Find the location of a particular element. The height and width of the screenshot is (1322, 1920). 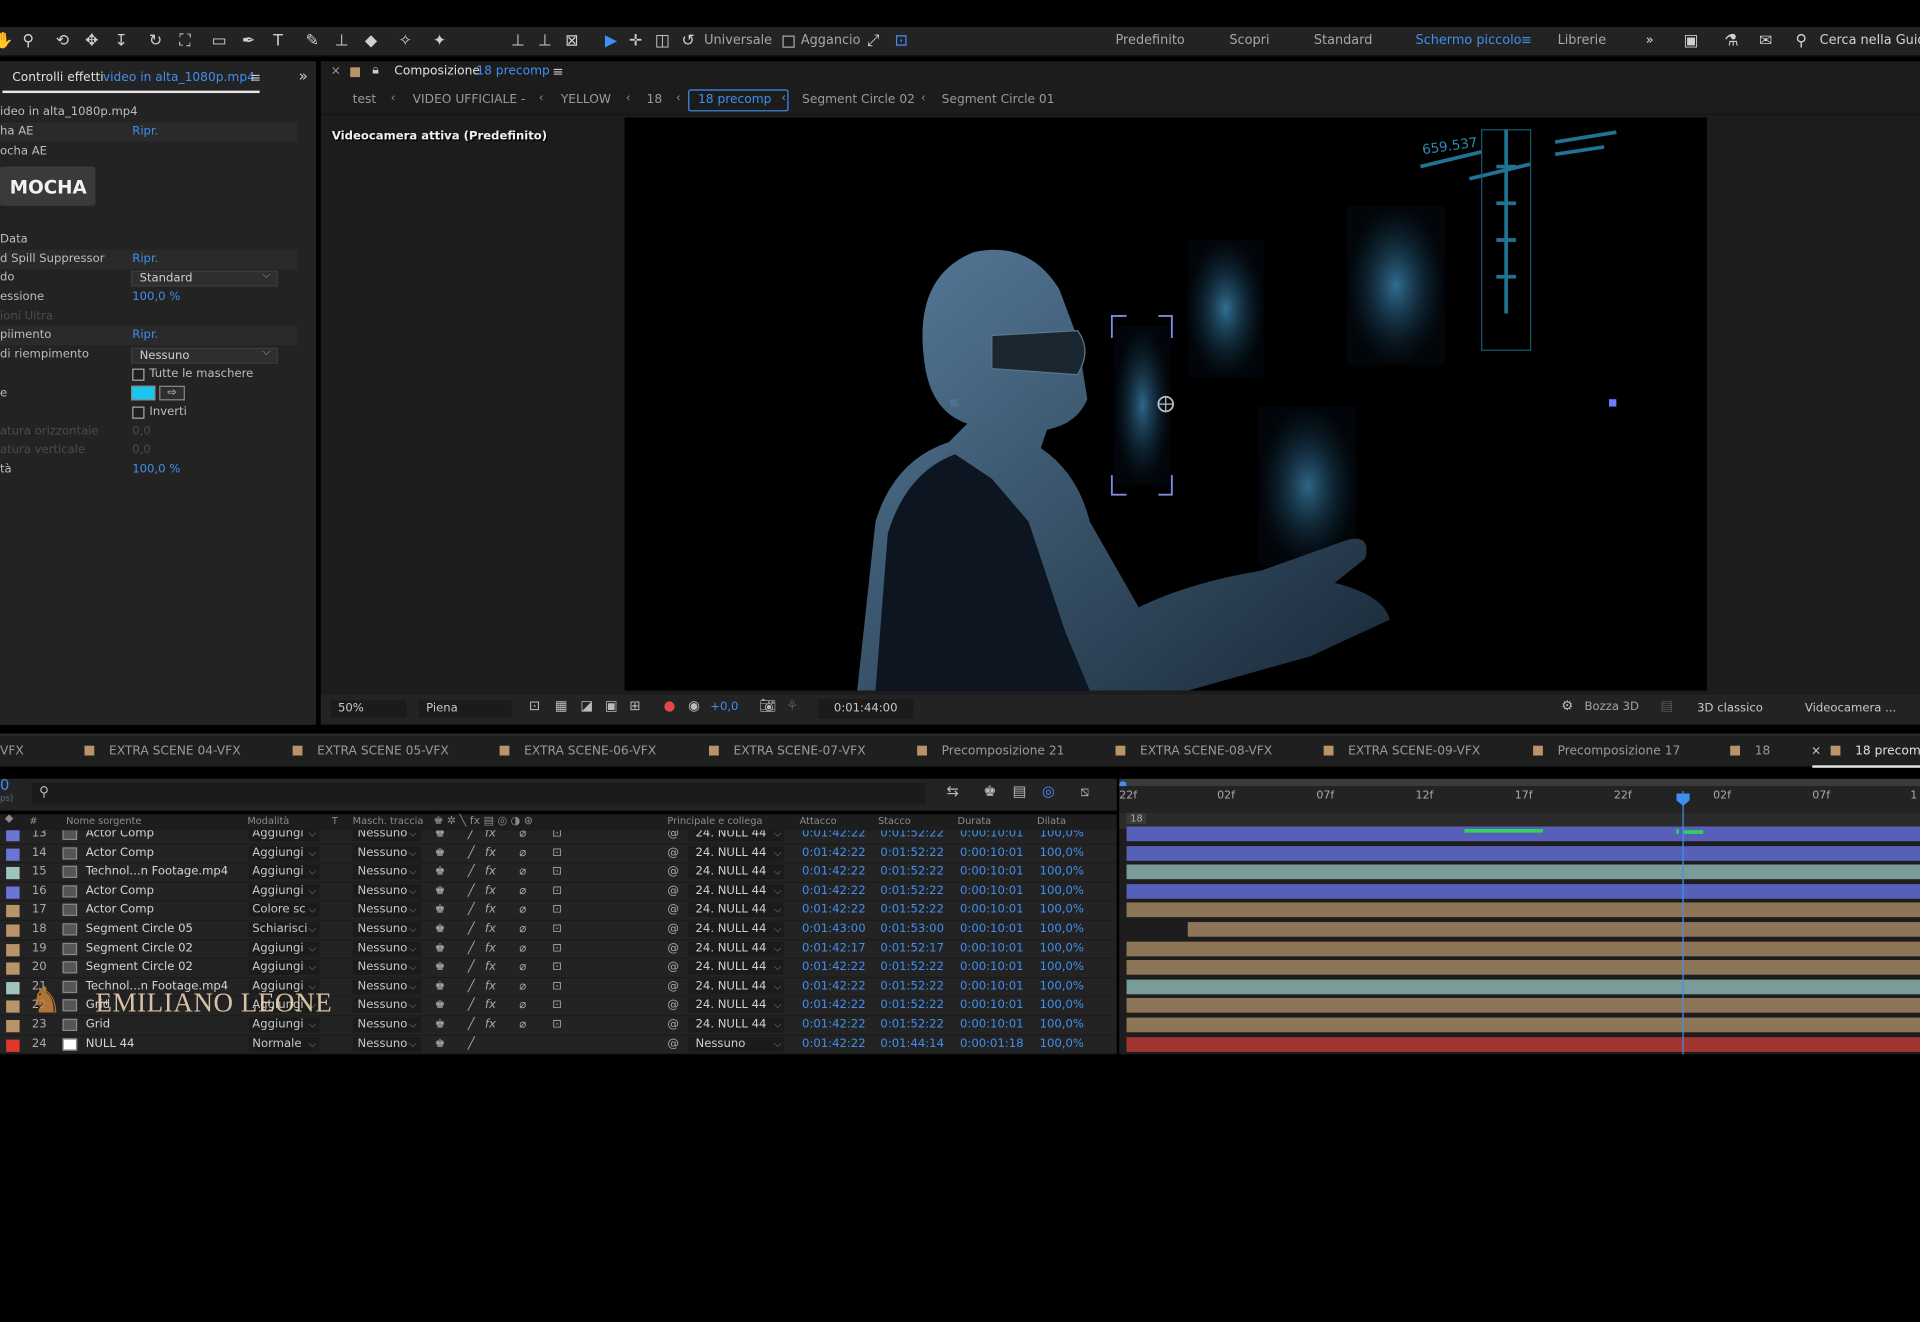

guides-icon: ▣ is located at coordinates (611, 706).